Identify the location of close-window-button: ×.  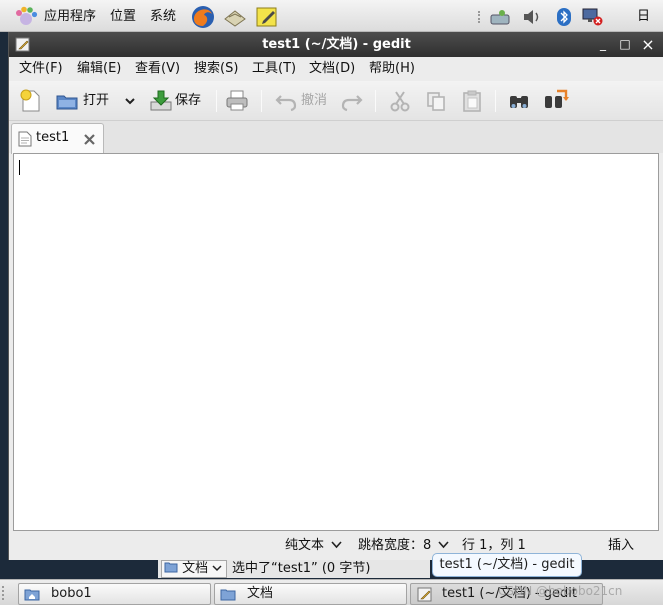
(648, 44).